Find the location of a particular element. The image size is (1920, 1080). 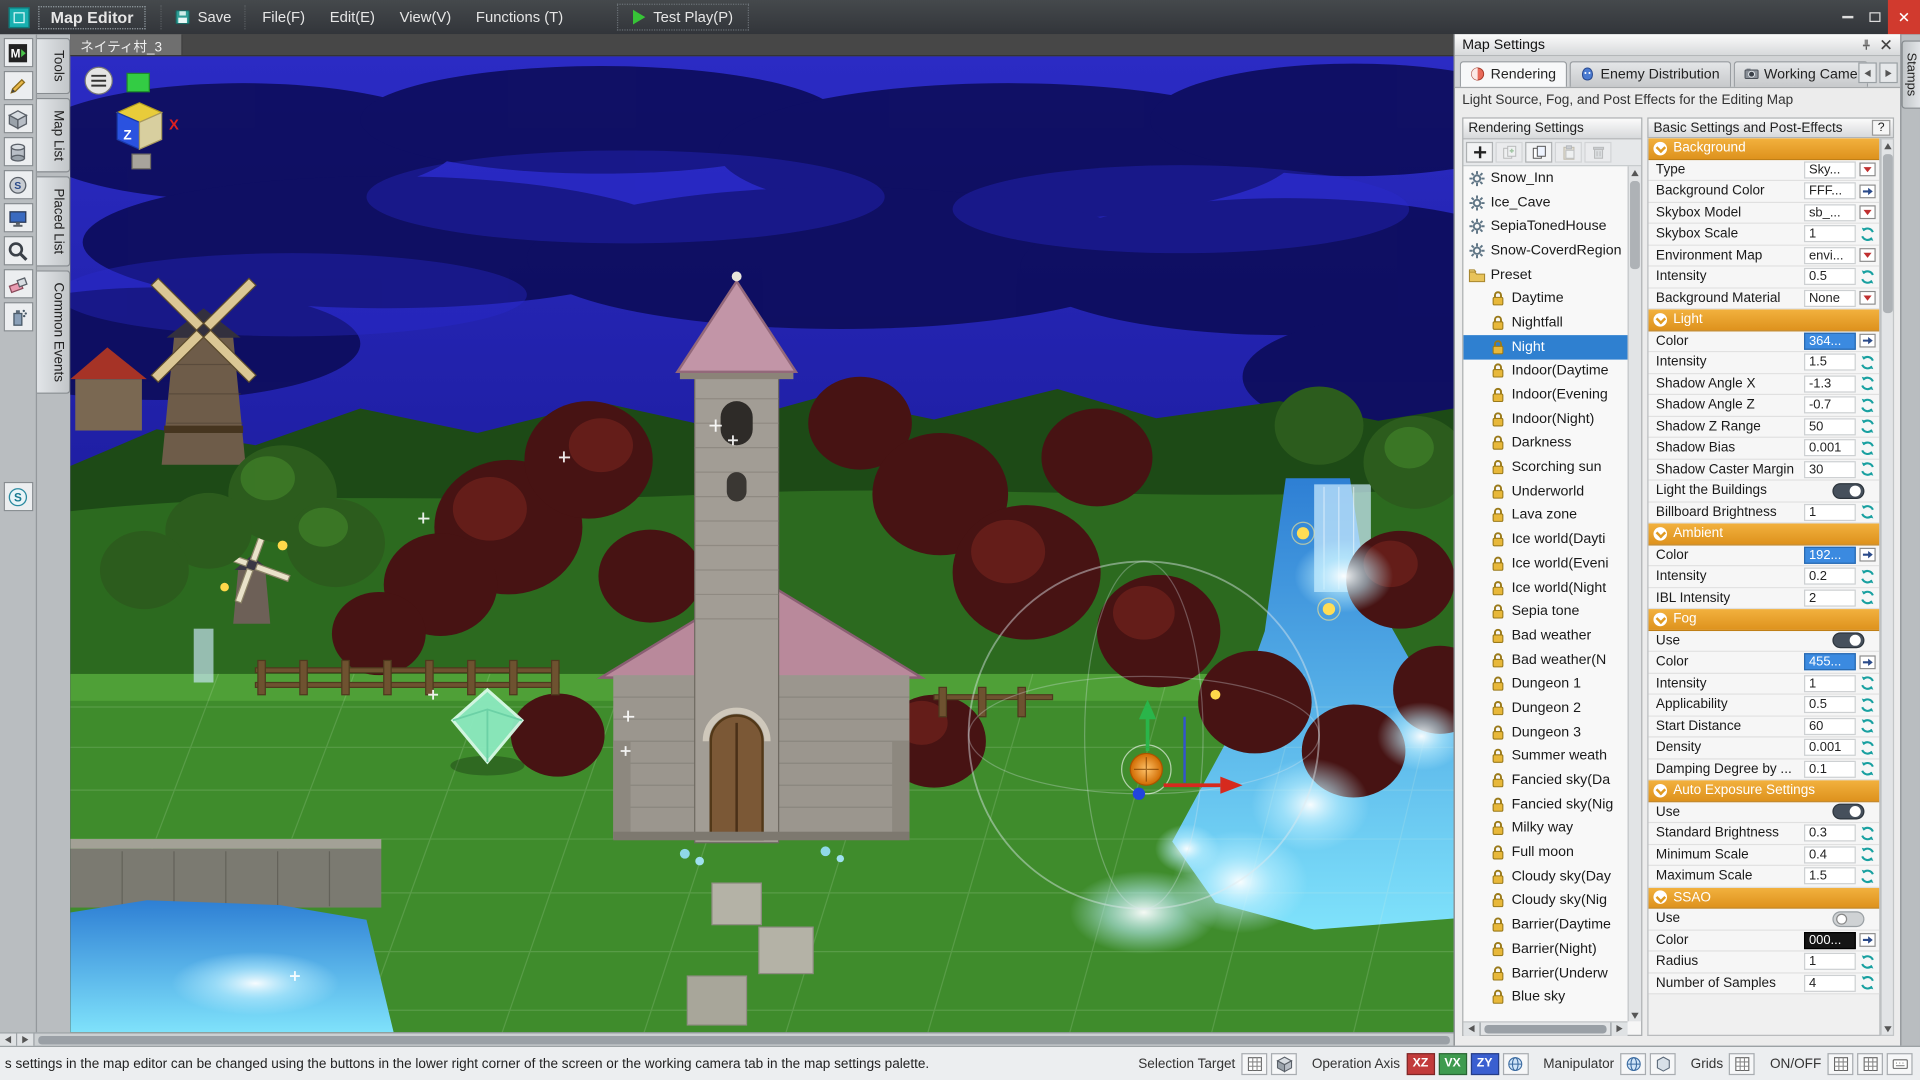

menu-file-f: File(F) is located at coordinates (283, 17).